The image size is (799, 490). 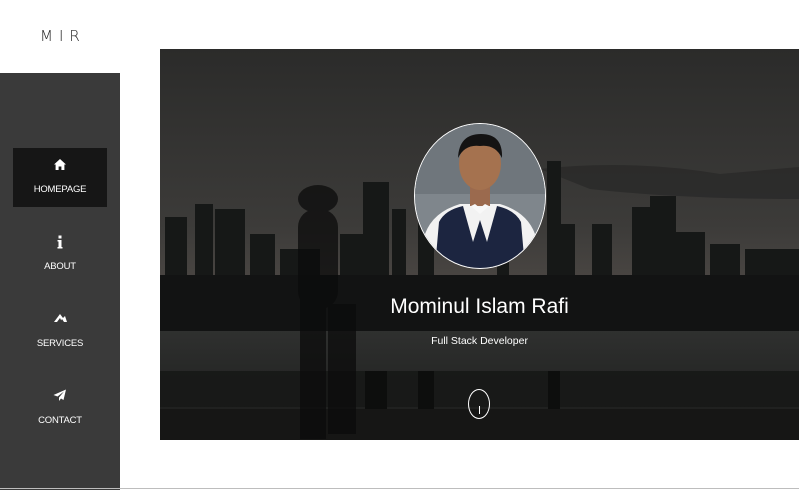 What do you see at coordinates (60, 254) in the screenshot?
I see `nav-item-about: ABOUT` at bounding box center [60, 254].